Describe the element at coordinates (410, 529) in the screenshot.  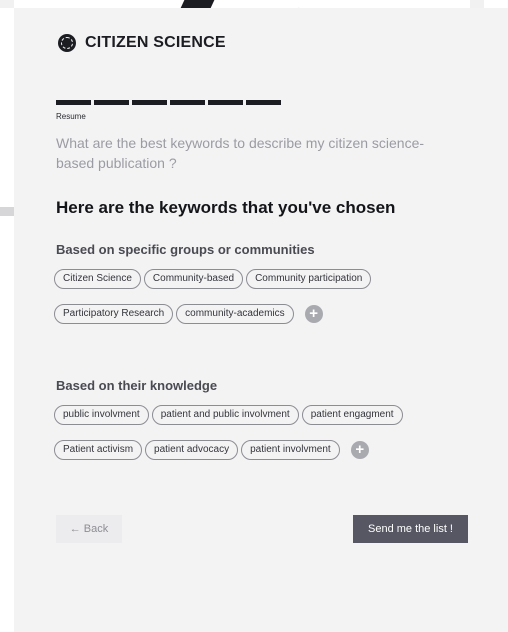
I see `send-list-button: Send me the list !` at that location.